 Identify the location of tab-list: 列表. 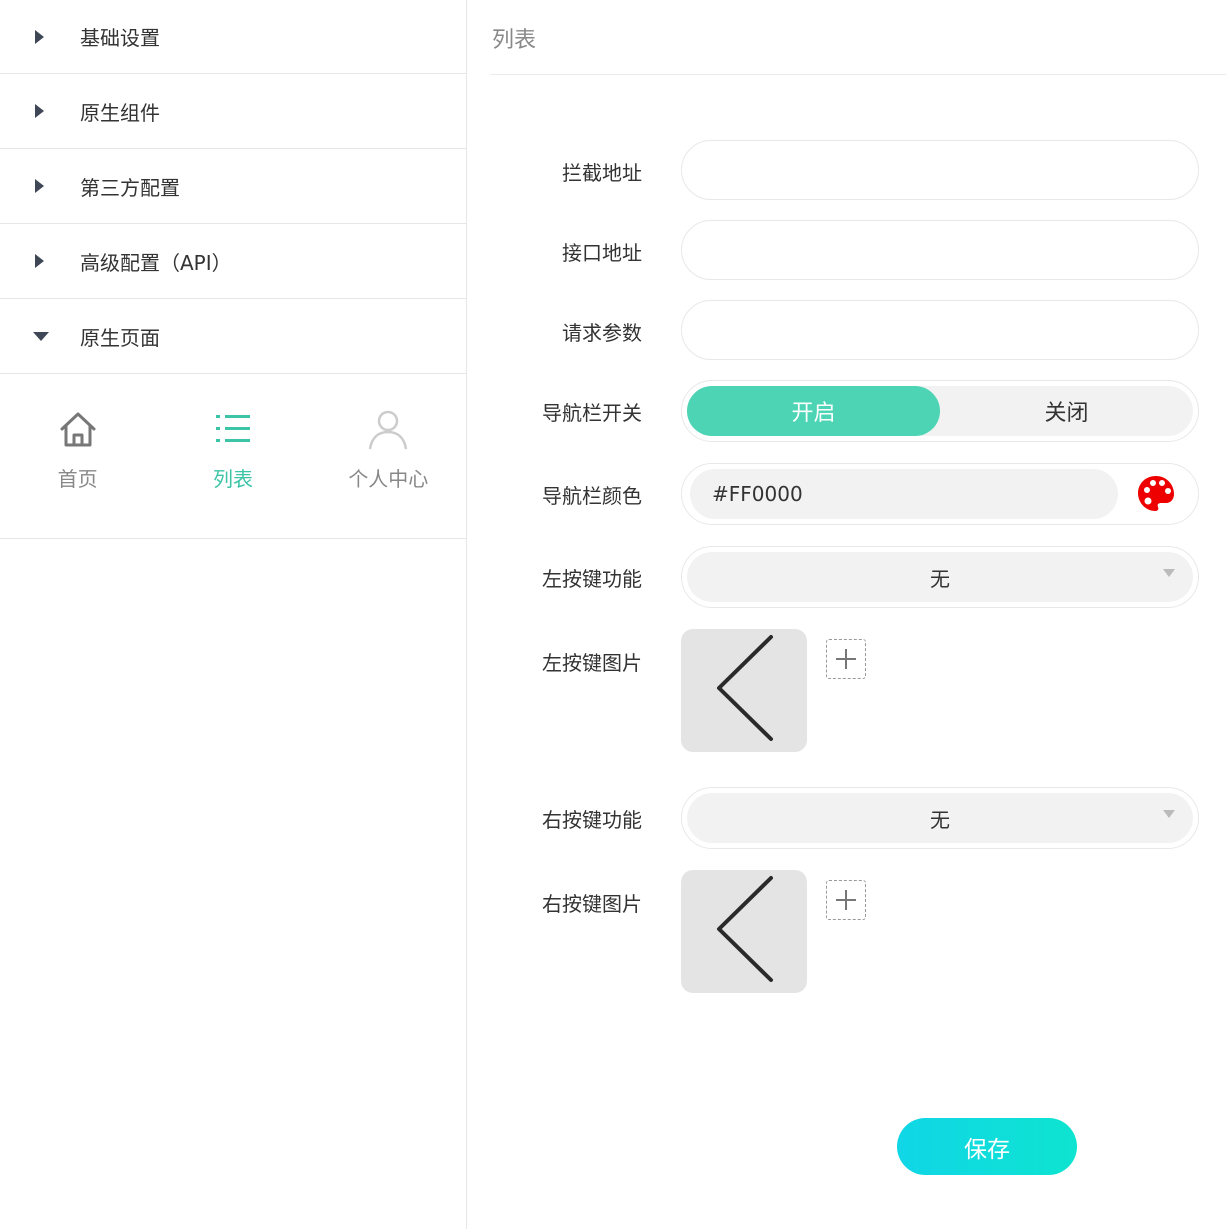
(232, 473).